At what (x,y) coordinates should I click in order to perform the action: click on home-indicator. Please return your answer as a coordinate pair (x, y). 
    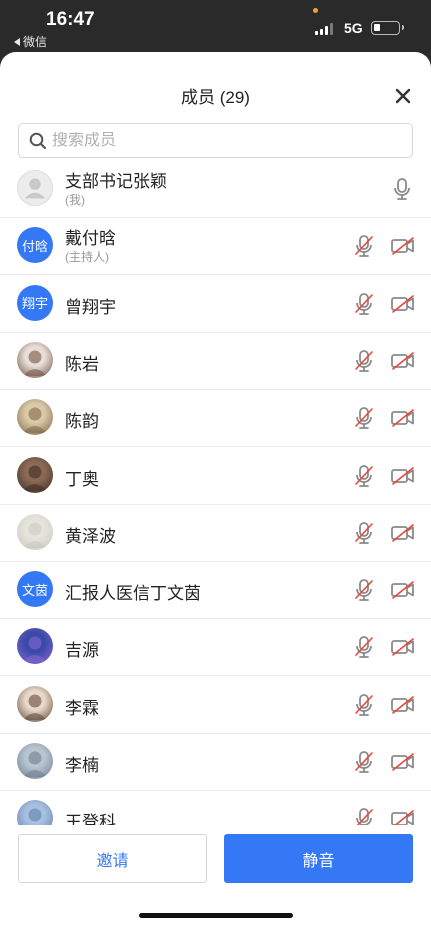
    Looking at the image, I should click on (216, 915).